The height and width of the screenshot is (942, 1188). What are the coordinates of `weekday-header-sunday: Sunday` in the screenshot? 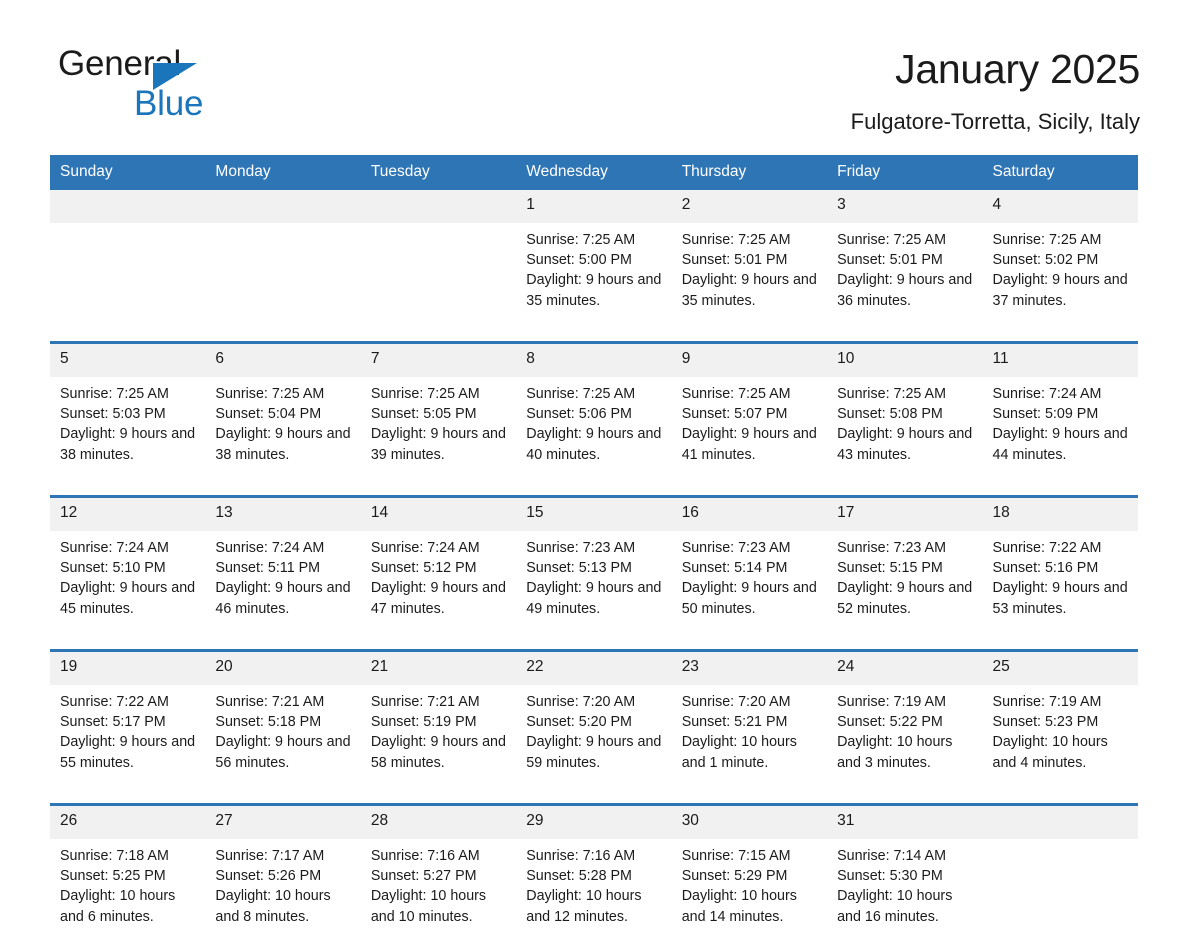 It's located at (128, 173).